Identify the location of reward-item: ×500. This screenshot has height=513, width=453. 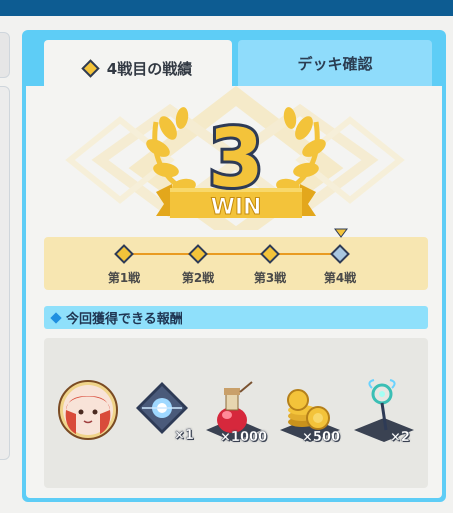
(310, 412).